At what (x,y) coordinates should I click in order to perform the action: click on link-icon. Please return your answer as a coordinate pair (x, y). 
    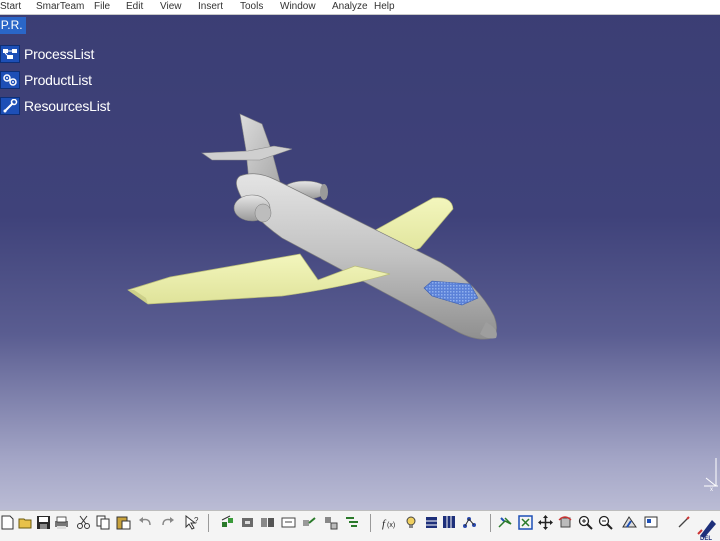
    Looking at the image, I should click on (309, 522).